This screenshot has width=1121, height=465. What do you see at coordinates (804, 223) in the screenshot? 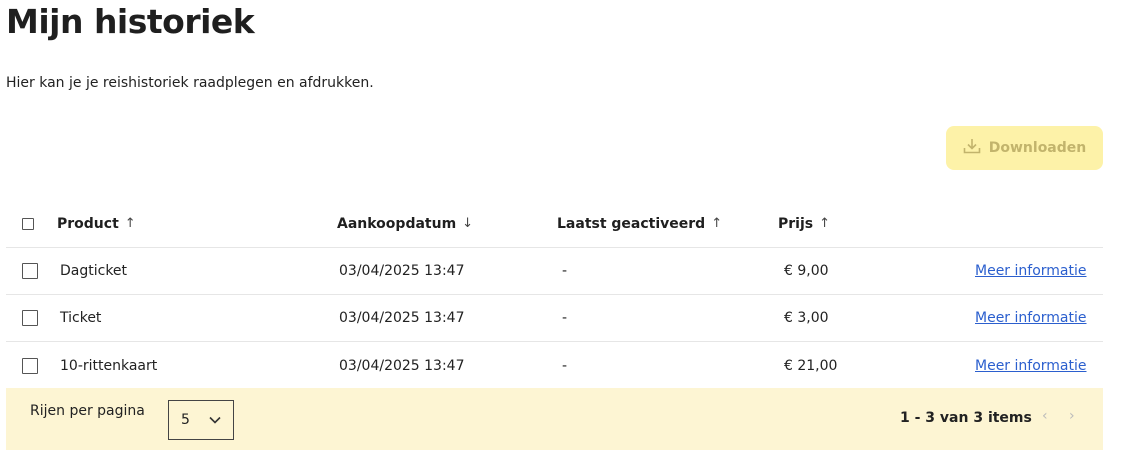
I see `column-header-prijs: Prijs ↑` at bounding box center [804, 223].